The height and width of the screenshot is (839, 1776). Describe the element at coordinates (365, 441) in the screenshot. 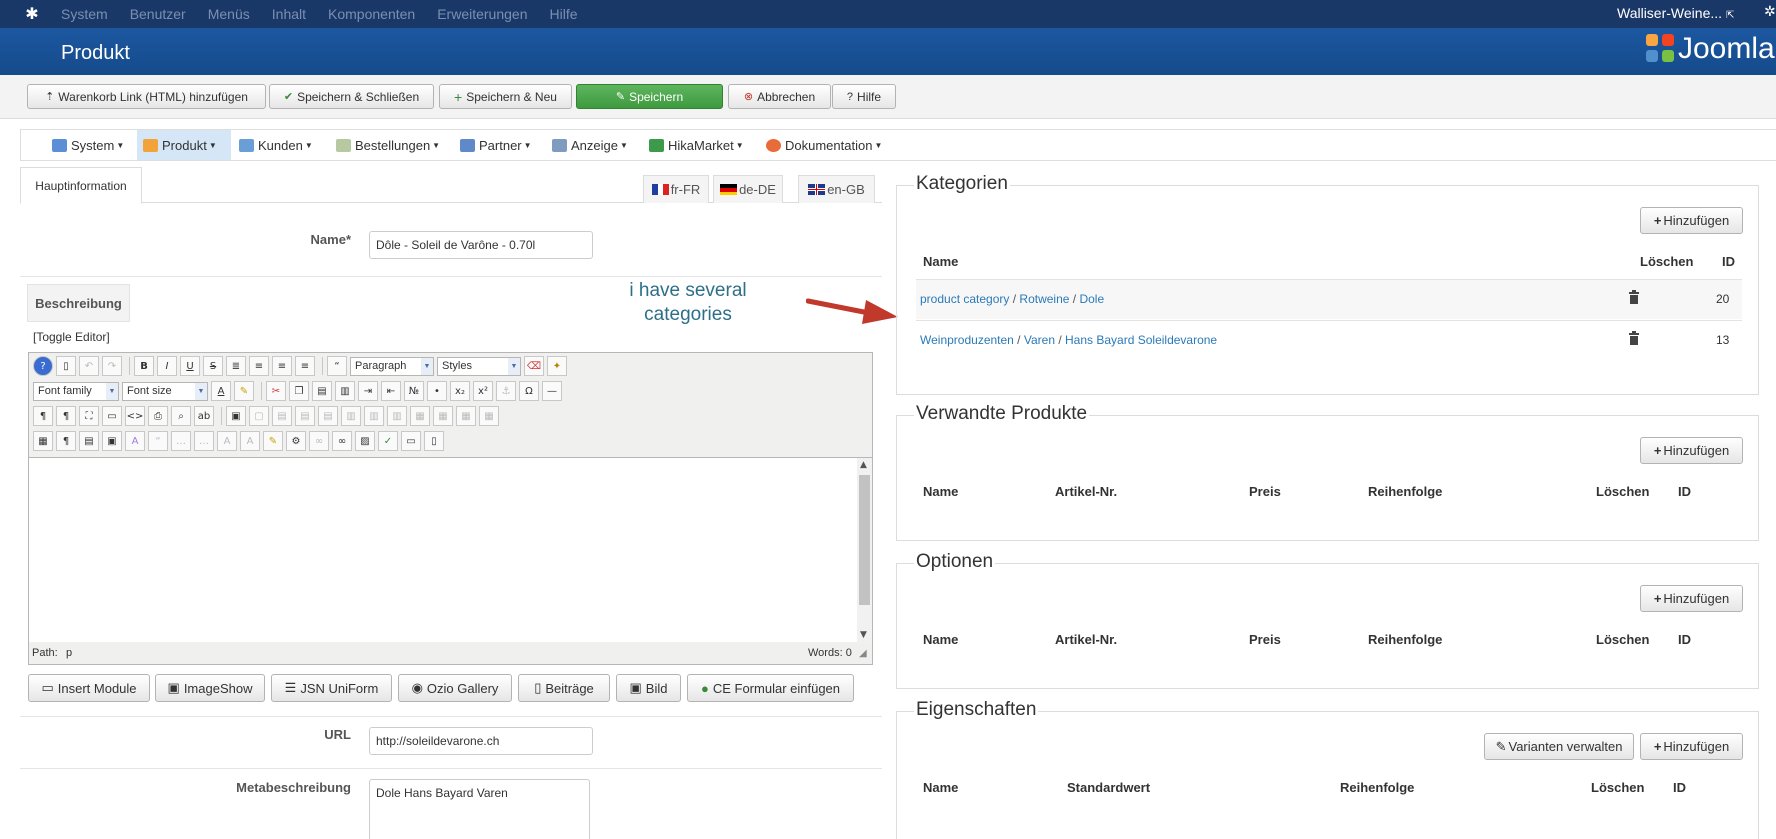

I see `image-icon: ▨` at that location.